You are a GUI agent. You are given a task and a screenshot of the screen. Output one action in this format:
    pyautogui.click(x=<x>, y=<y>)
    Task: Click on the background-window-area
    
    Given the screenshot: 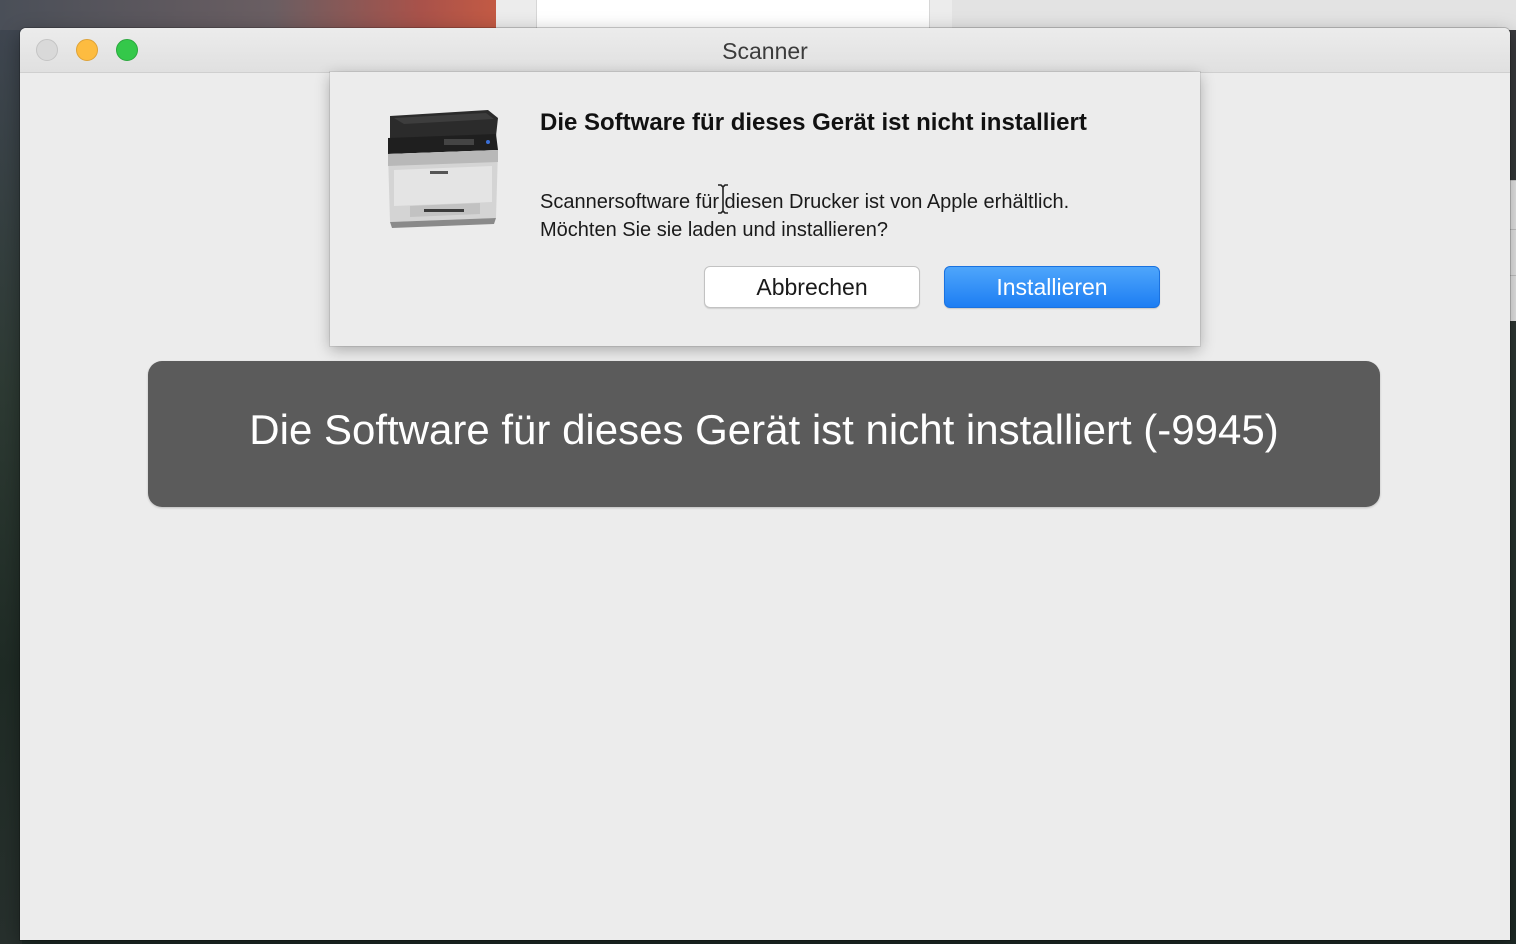 What is the action you would take?
    pyautogui.click(x=1234, y=15)
    